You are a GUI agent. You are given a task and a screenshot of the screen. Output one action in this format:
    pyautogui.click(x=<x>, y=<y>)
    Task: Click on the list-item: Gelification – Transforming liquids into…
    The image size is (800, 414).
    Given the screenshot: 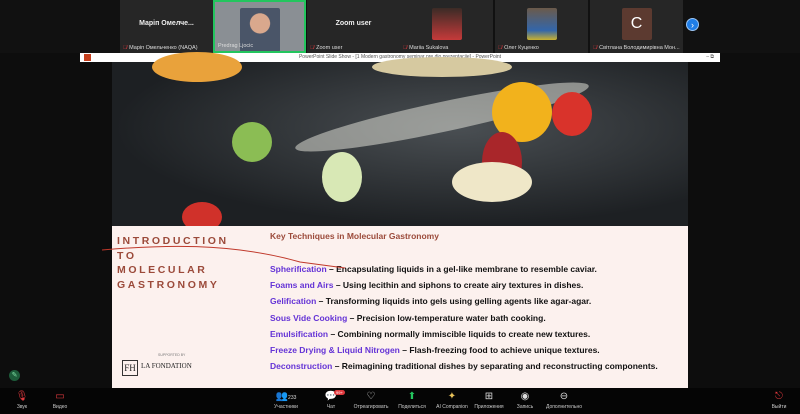 What is the action you would take?
    pyautogui.click(x=431, y=301)
    